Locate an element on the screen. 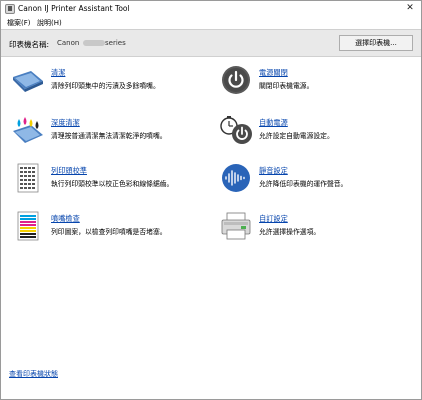 The height and width of the screenshot is (400, 422). printer-name-suffix: series is located at coordinates (115, 43).